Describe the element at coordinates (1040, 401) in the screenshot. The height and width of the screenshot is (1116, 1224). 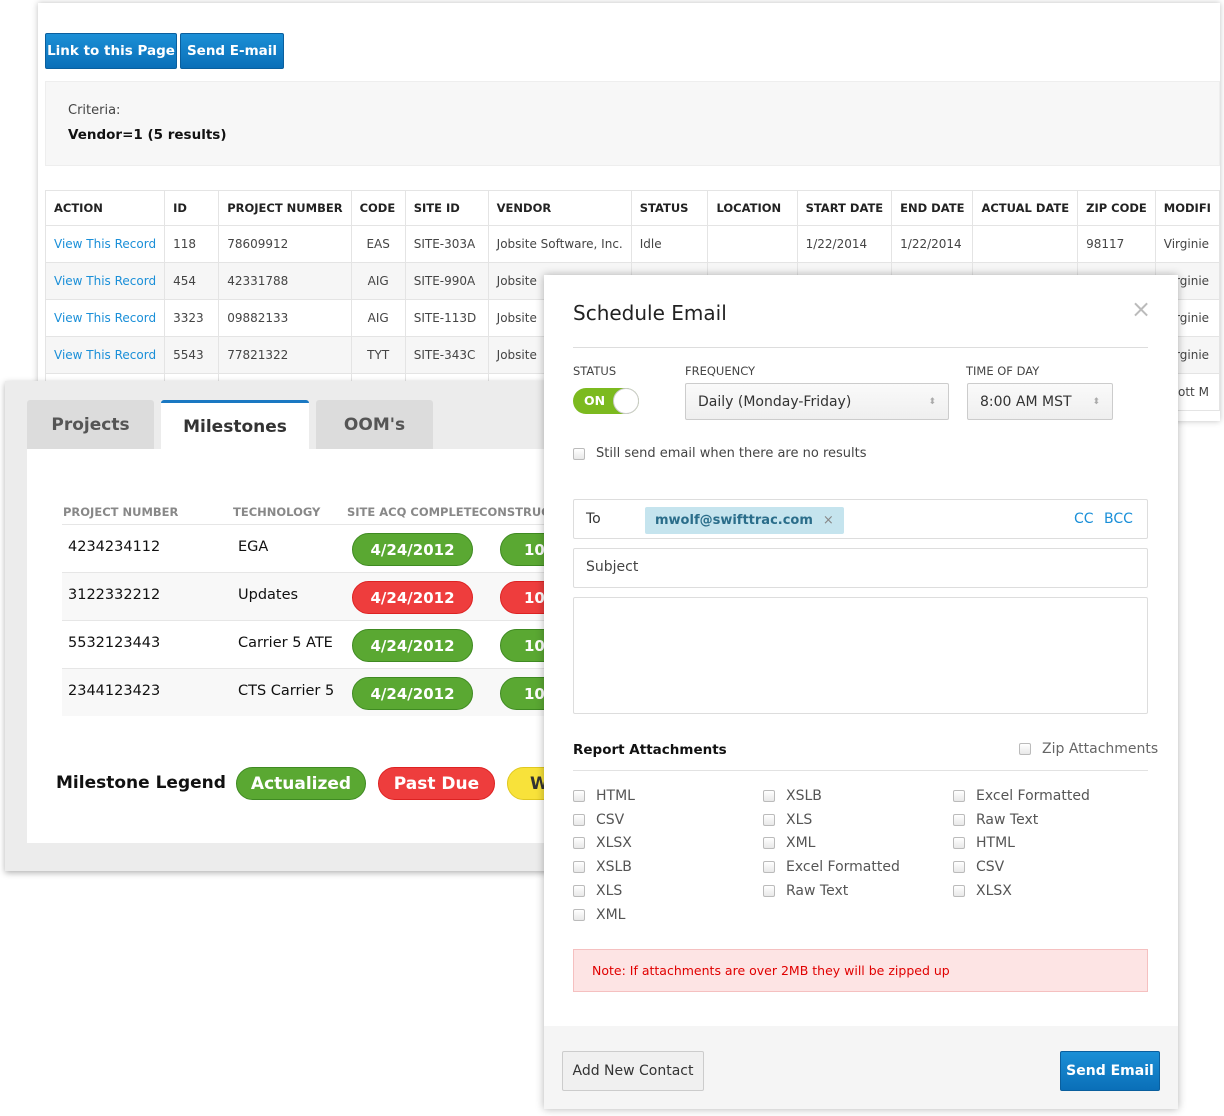
I see `time-select: 8:00 AM MST ⬍` at that location.